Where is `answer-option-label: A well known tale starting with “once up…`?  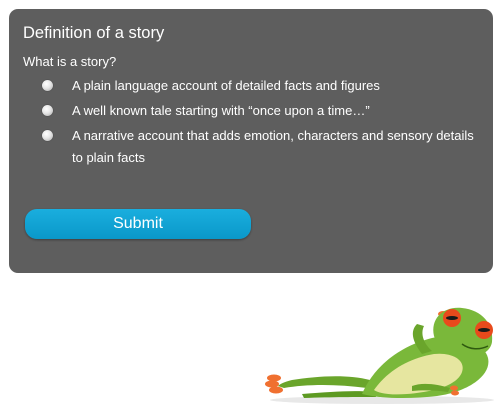
answer-option-label: A well known tale starting with “once up… is located at coordinates (221, 110).